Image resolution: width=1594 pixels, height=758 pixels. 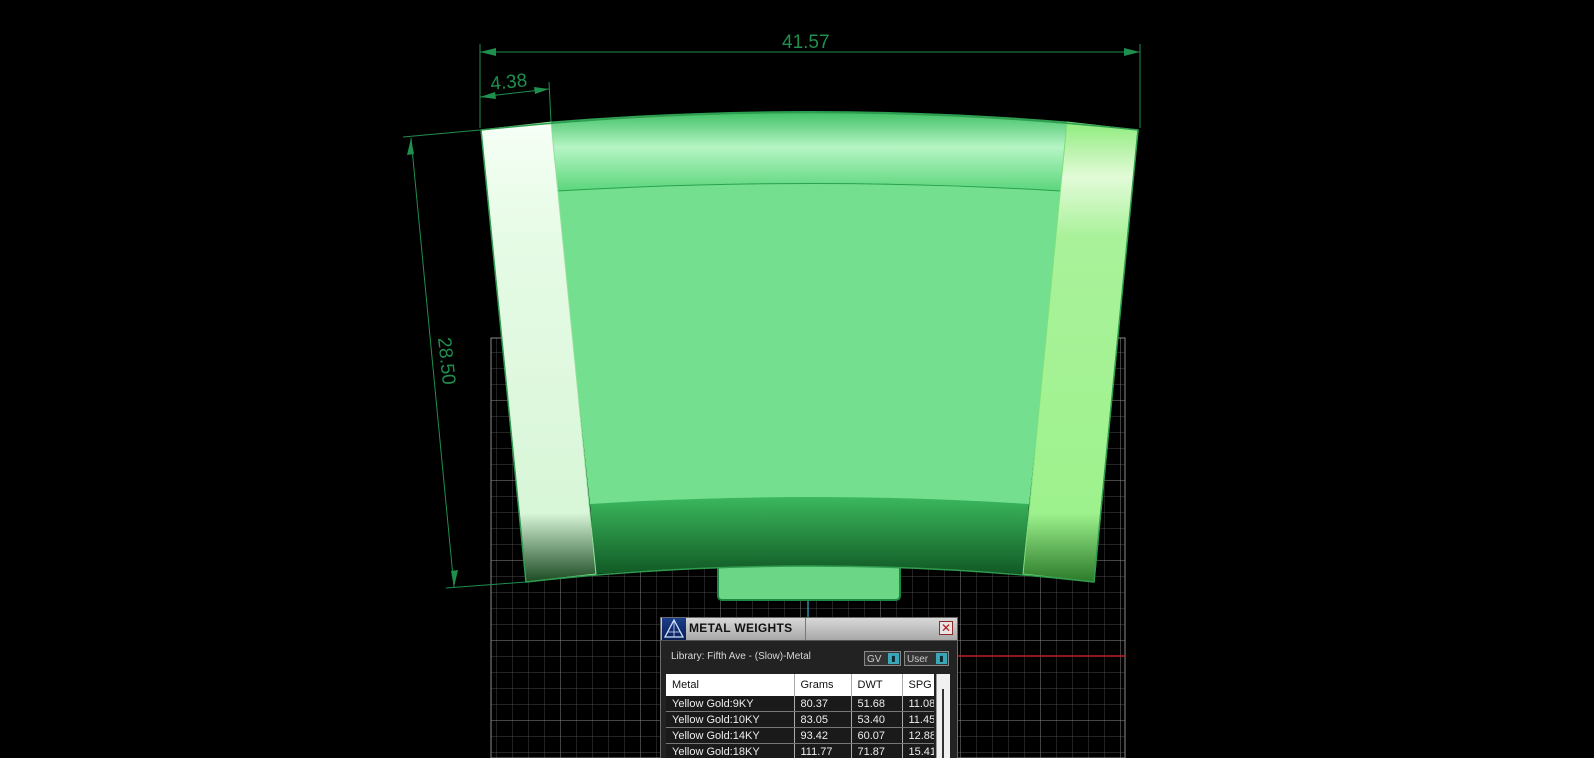 I want to click on grams-cell: 80.37, so click(x=823, y=704).